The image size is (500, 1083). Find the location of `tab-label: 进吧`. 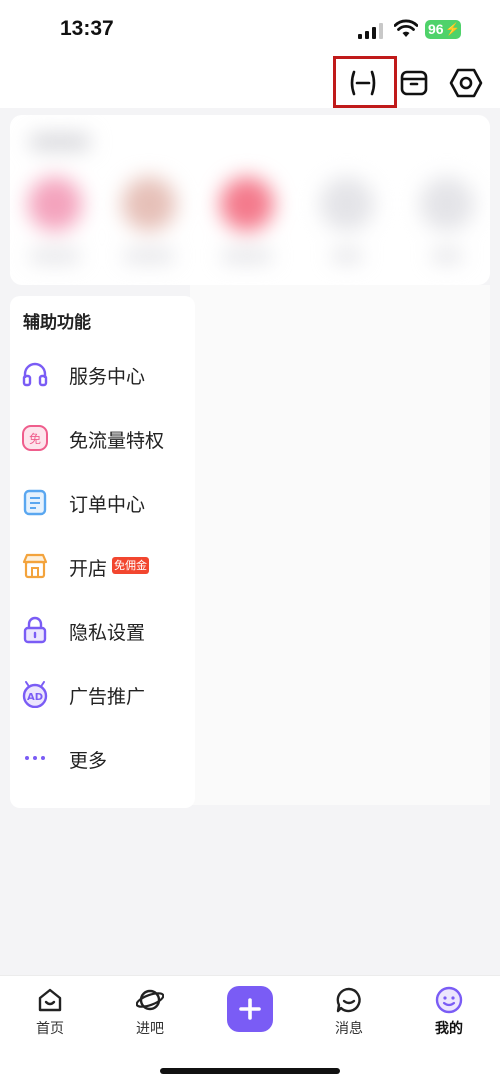

tab-label: 进吧 is located at coordinates (150, 1029).